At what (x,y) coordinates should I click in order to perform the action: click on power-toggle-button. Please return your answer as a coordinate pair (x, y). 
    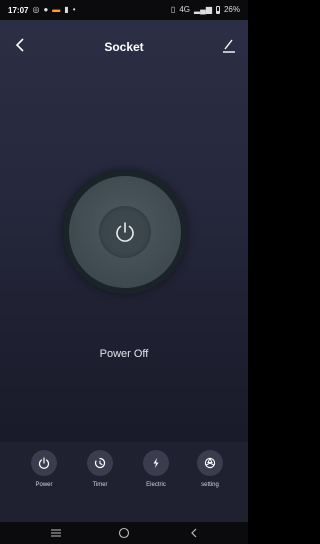
    Looking at the image, I should click on (125, 232).